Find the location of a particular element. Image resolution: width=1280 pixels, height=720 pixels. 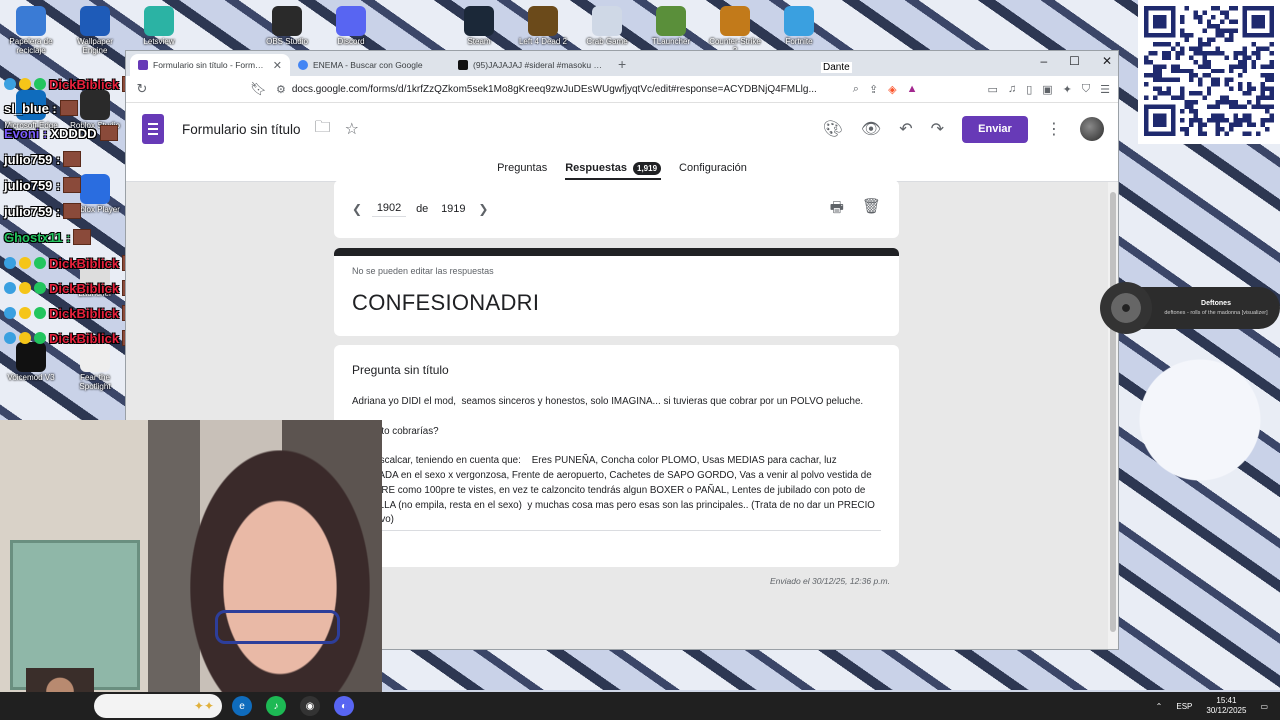

next-response-icon: ❯ is located at coordinates (483, 209).